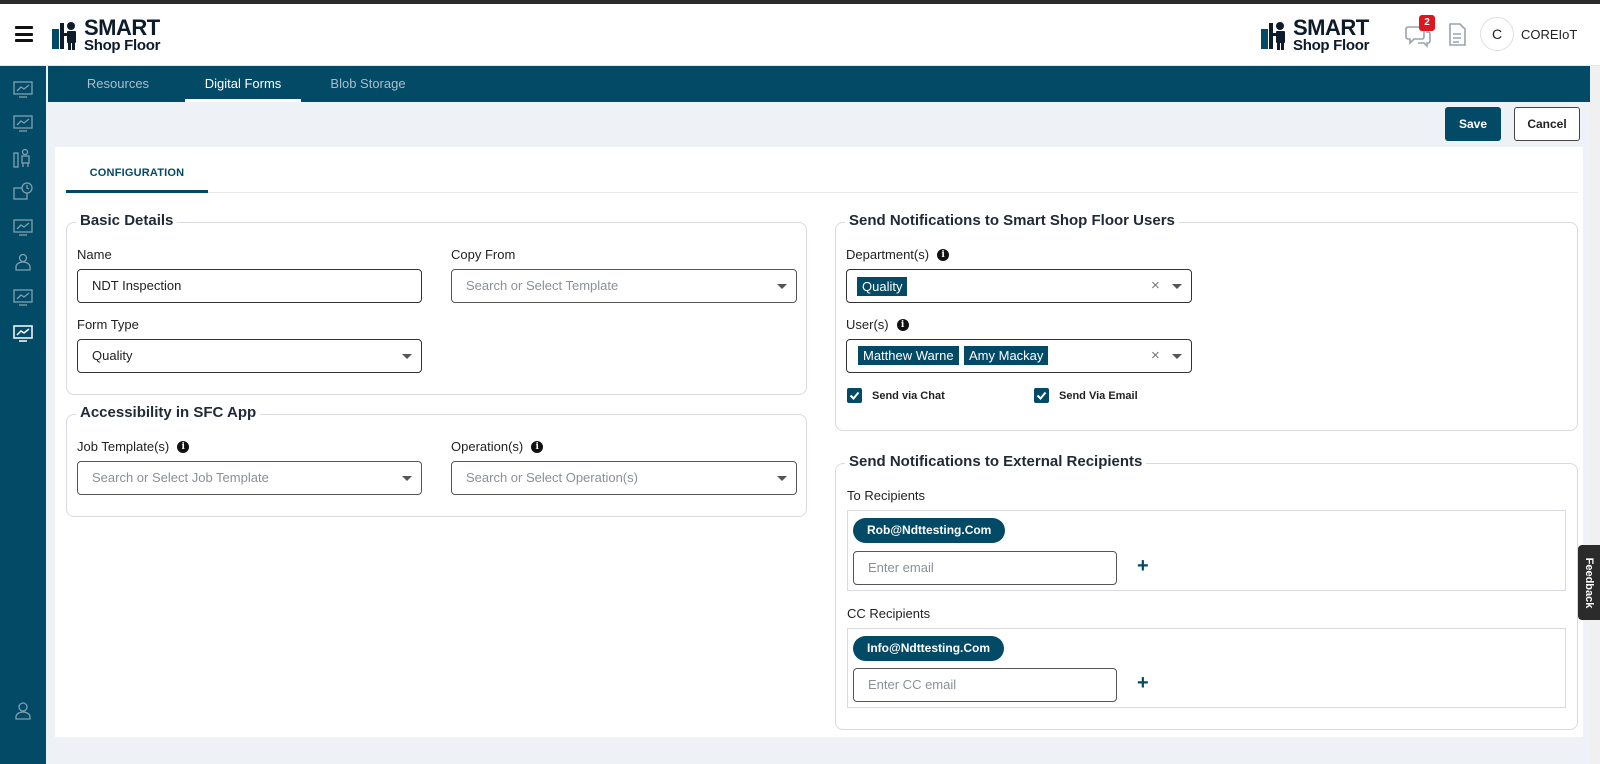  Describe the element at coordinates (1006, 355) in the screenshot. I see `user-chip: Amy Mackay` at that location.